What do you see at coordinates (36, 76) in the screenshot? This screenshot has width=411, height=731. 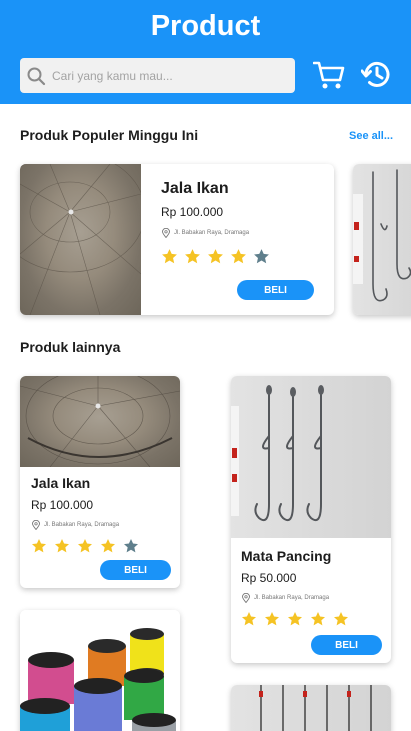 I see `search-icon` at bounding box center [36, 76].